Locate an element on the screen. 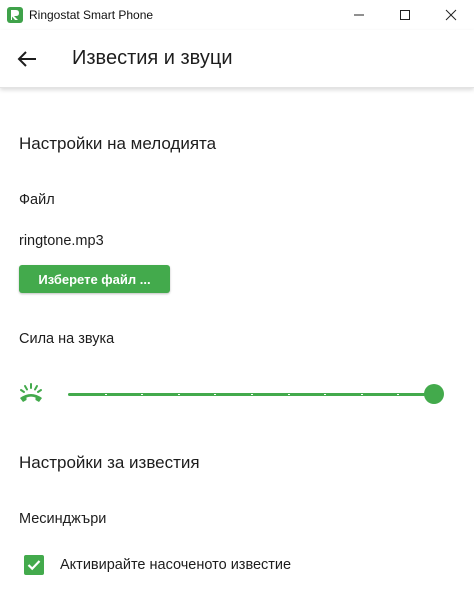 This screenshot has height=602, width=474. volume-slider-thumb is located at coordinates (434, 394).